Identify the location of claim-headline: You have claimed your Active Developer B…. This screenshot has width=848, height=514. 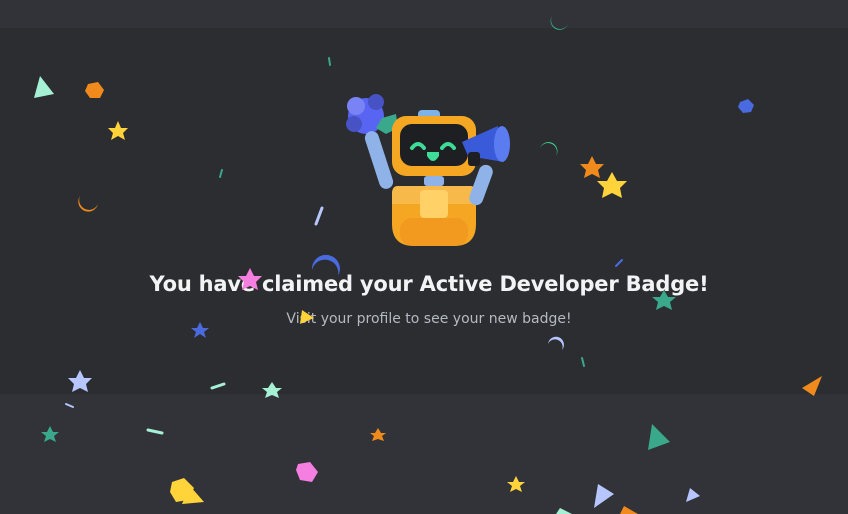
(429, 284).